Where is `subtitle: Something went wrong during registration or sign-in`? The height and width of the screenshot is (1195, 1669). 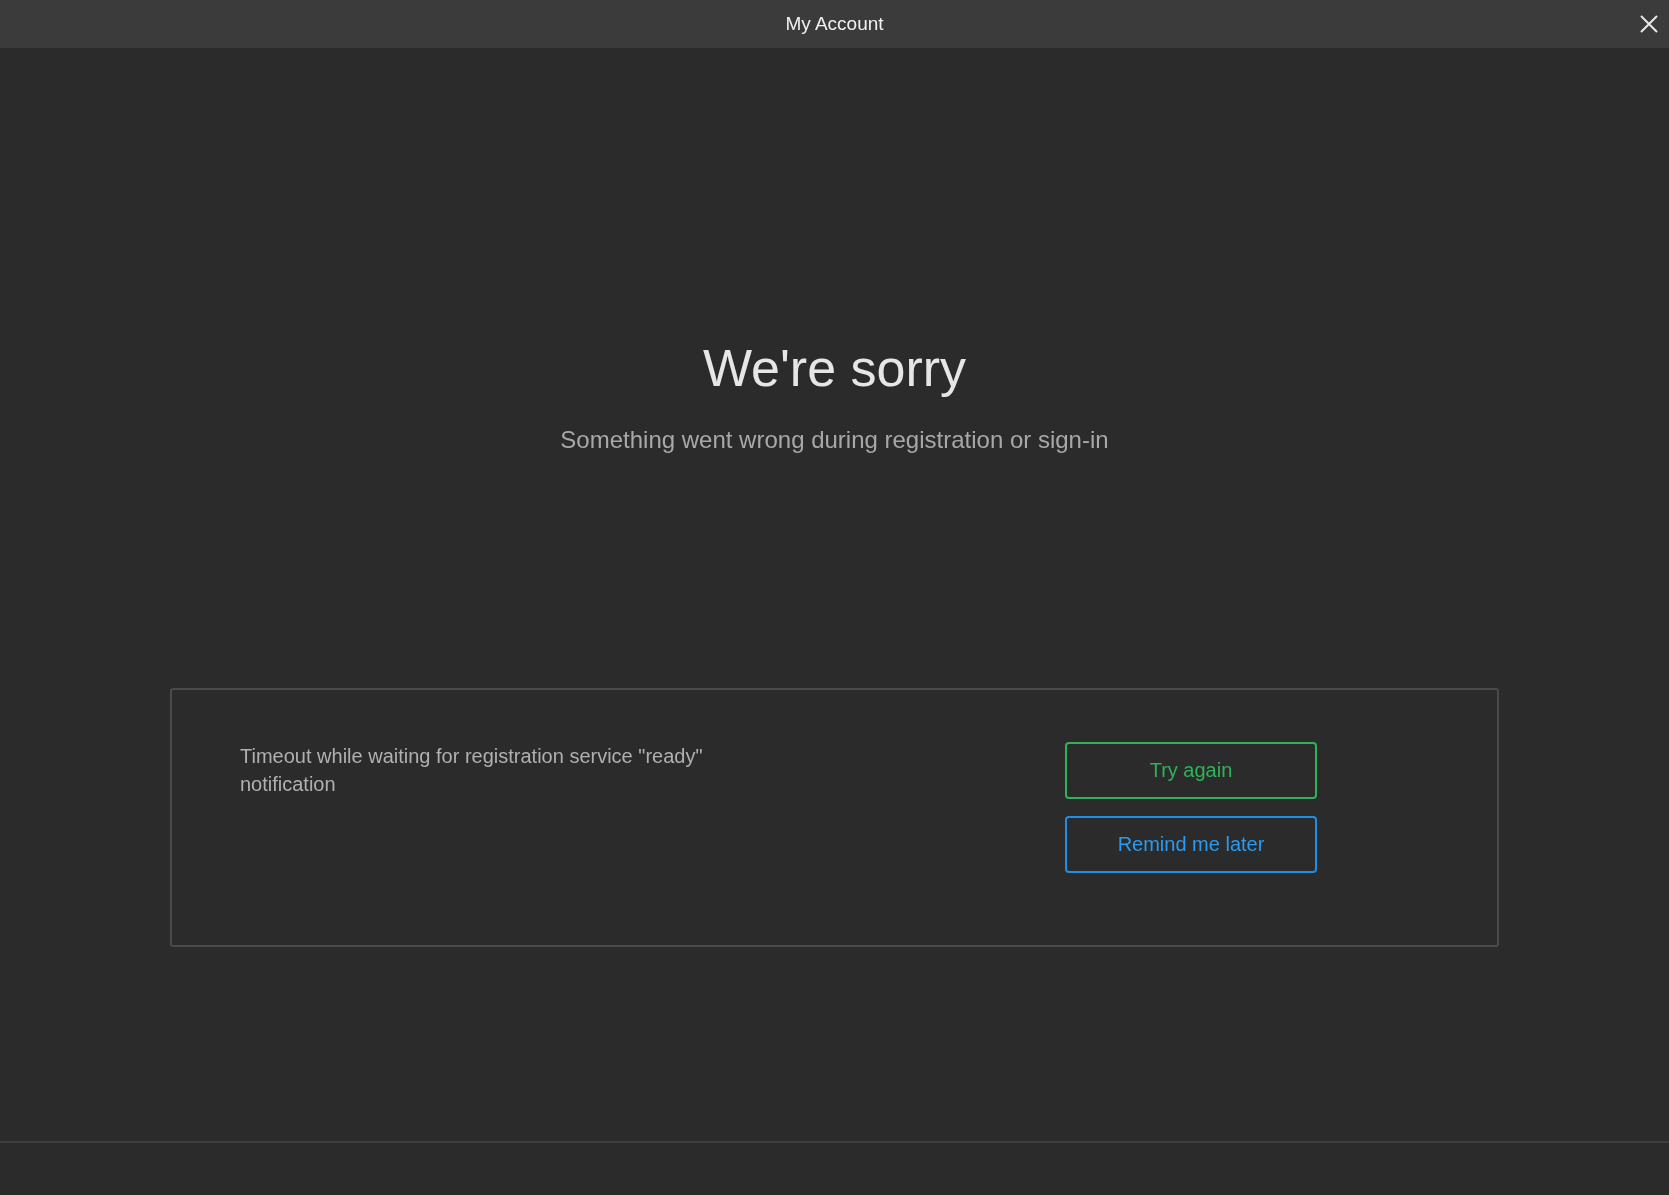
subtitle: Something went wrong during registration or sign-in is located at coordinates (834, 440).